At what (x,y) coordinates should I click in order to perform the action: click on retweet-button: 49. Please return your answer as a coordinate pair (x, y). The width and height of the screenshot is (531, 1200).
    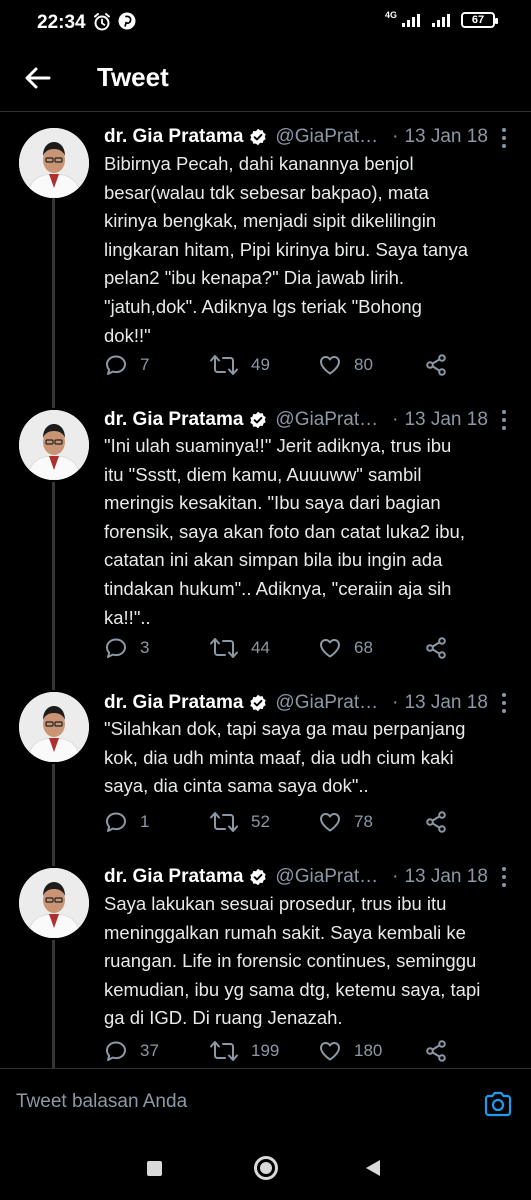
    Looking at the image, I should click on (239, 365).